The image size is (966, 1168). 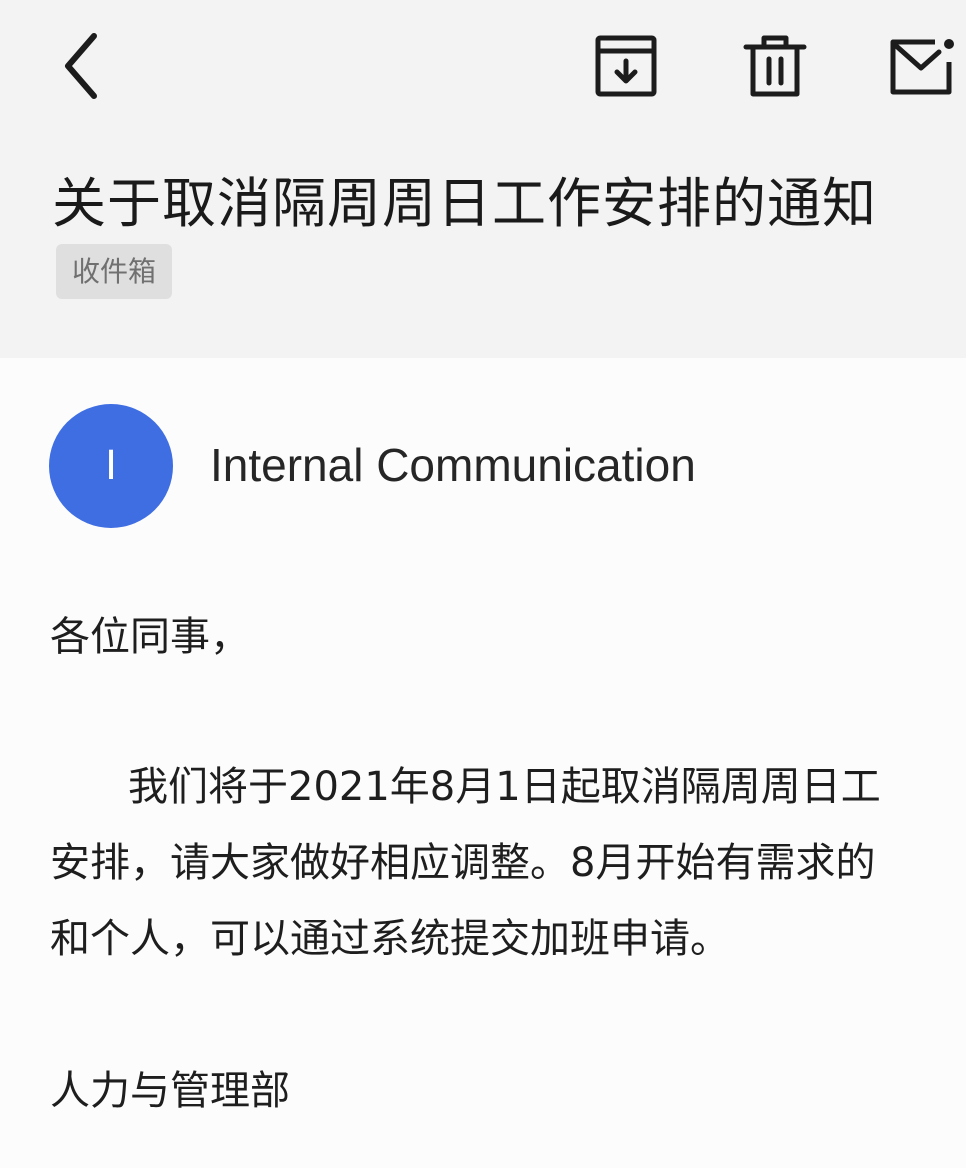 What do you see at coordinates (111, 466) in the screenshot?
I see `avatar: I` at bounding box center [111, 466].